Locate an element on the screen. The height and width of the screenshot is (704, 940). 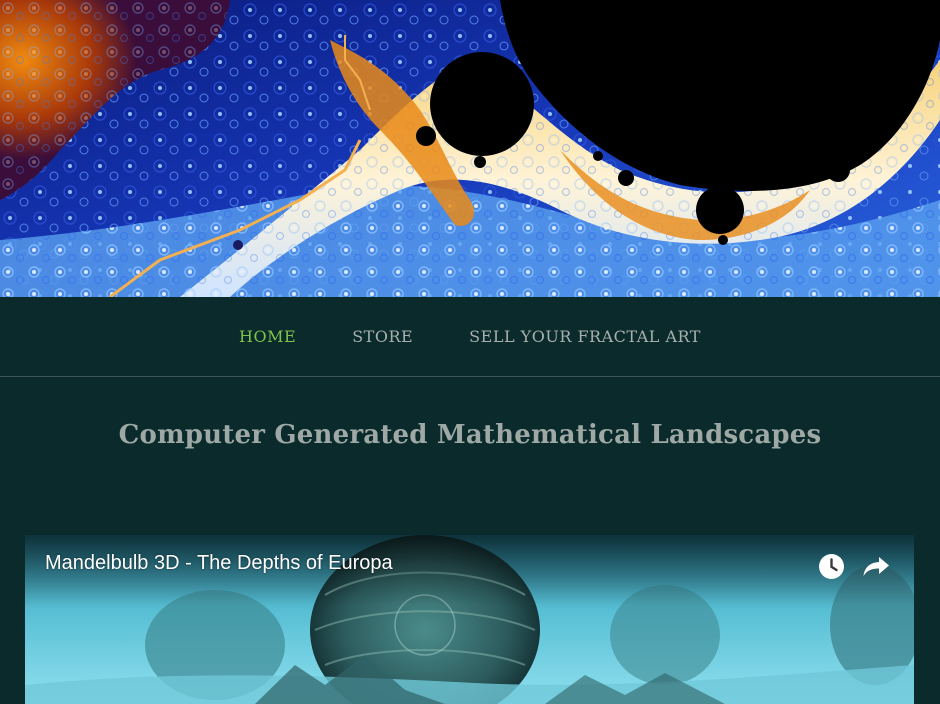
nav-item-home: HOME is located at coordinates (267, 336).